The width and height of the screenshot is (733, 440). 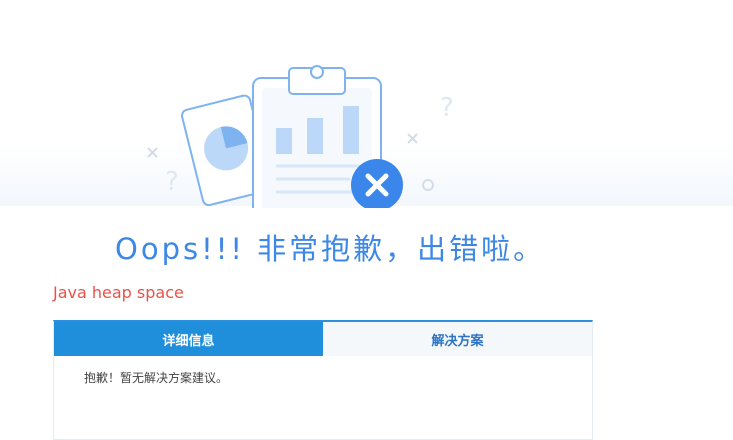 What do you see at coordinates (118, 292) in the screenshot?
I see `error-message: Java heap space` at bounding box center [118, 292].